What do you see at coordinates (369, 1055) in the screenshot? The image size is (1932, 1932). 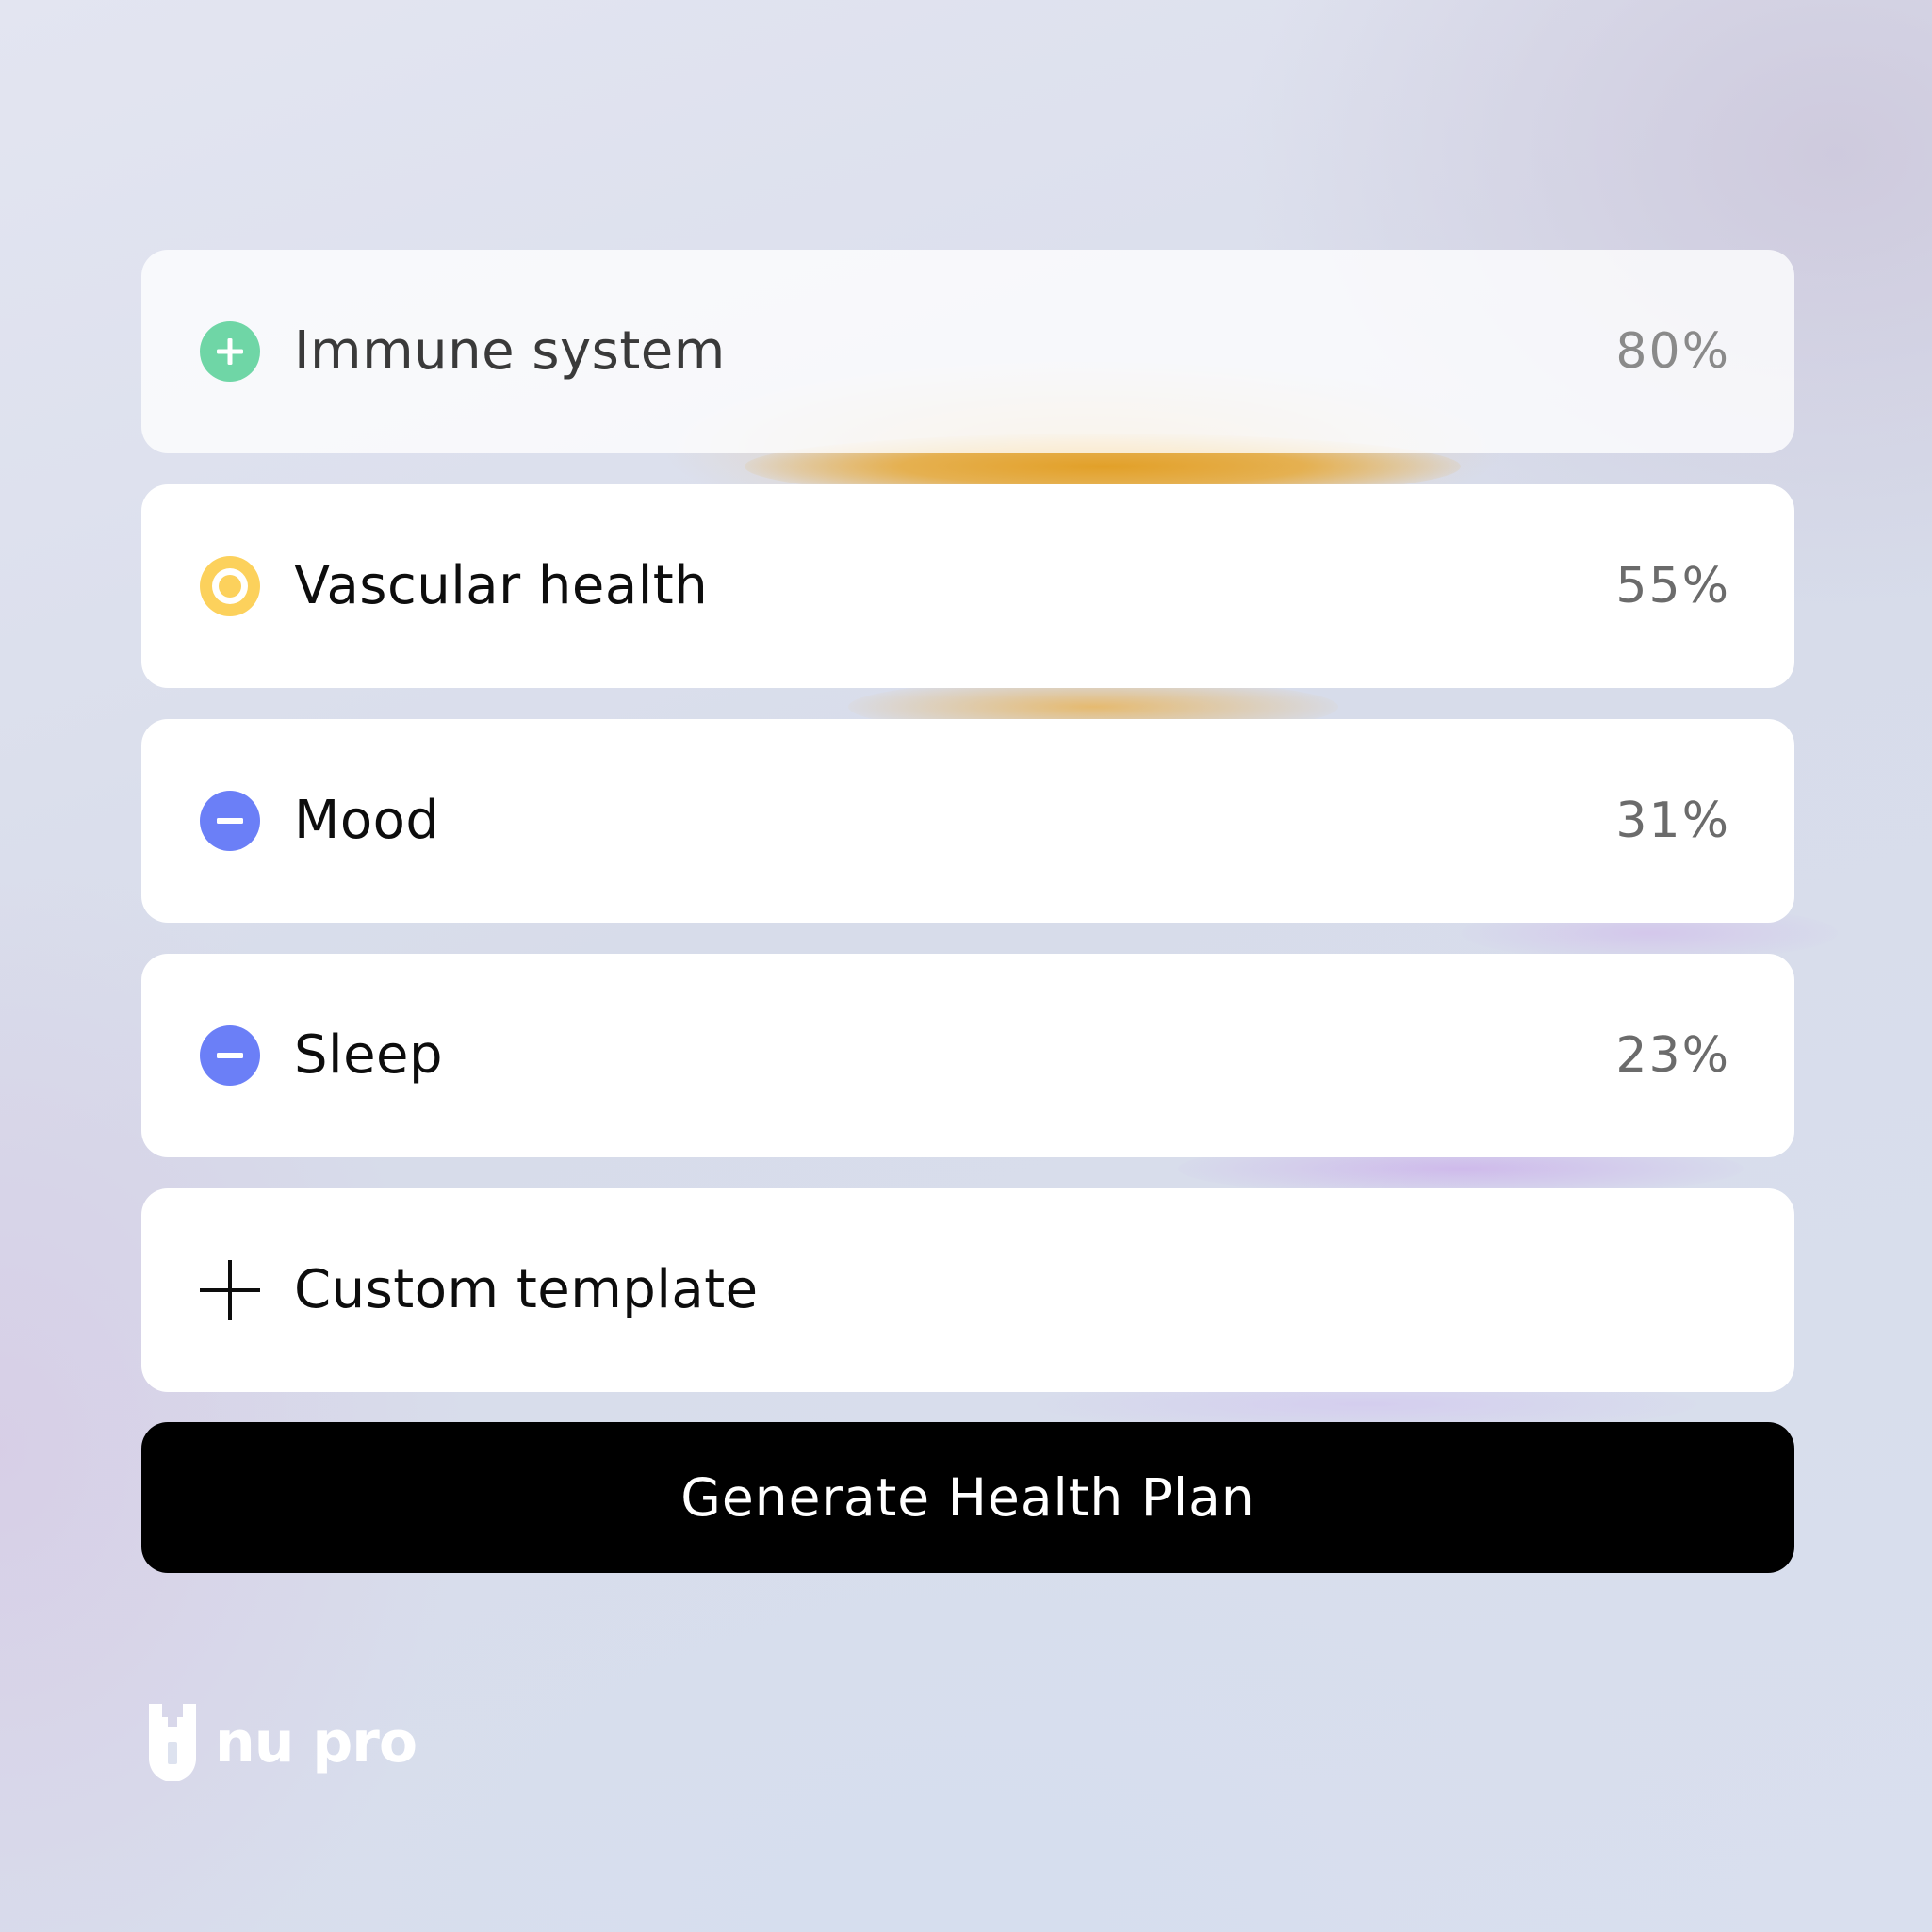 I see `health-item-label: Sleep` at bounding box center [369, 1055].